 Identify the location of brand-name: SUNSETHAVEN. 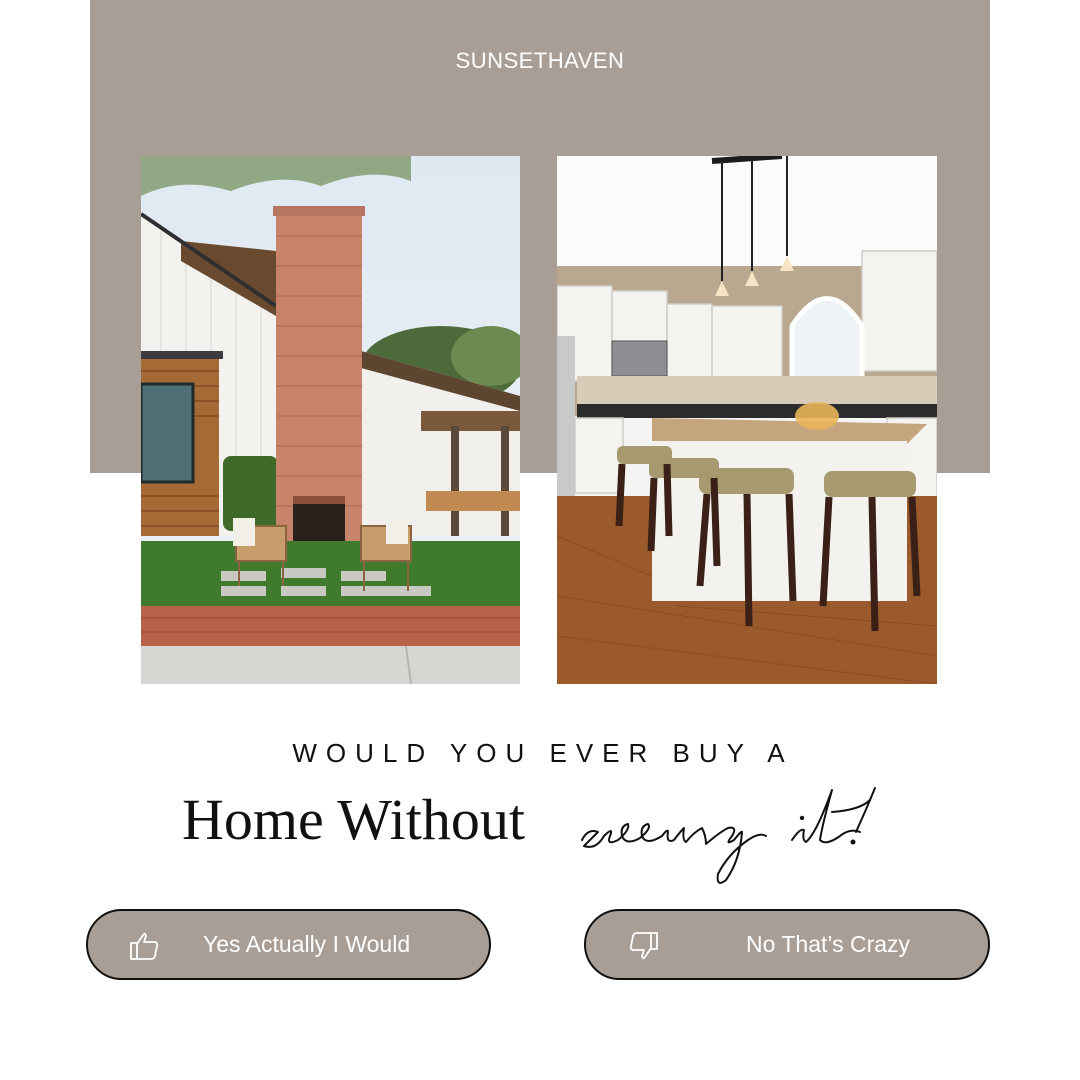
(540, 60).